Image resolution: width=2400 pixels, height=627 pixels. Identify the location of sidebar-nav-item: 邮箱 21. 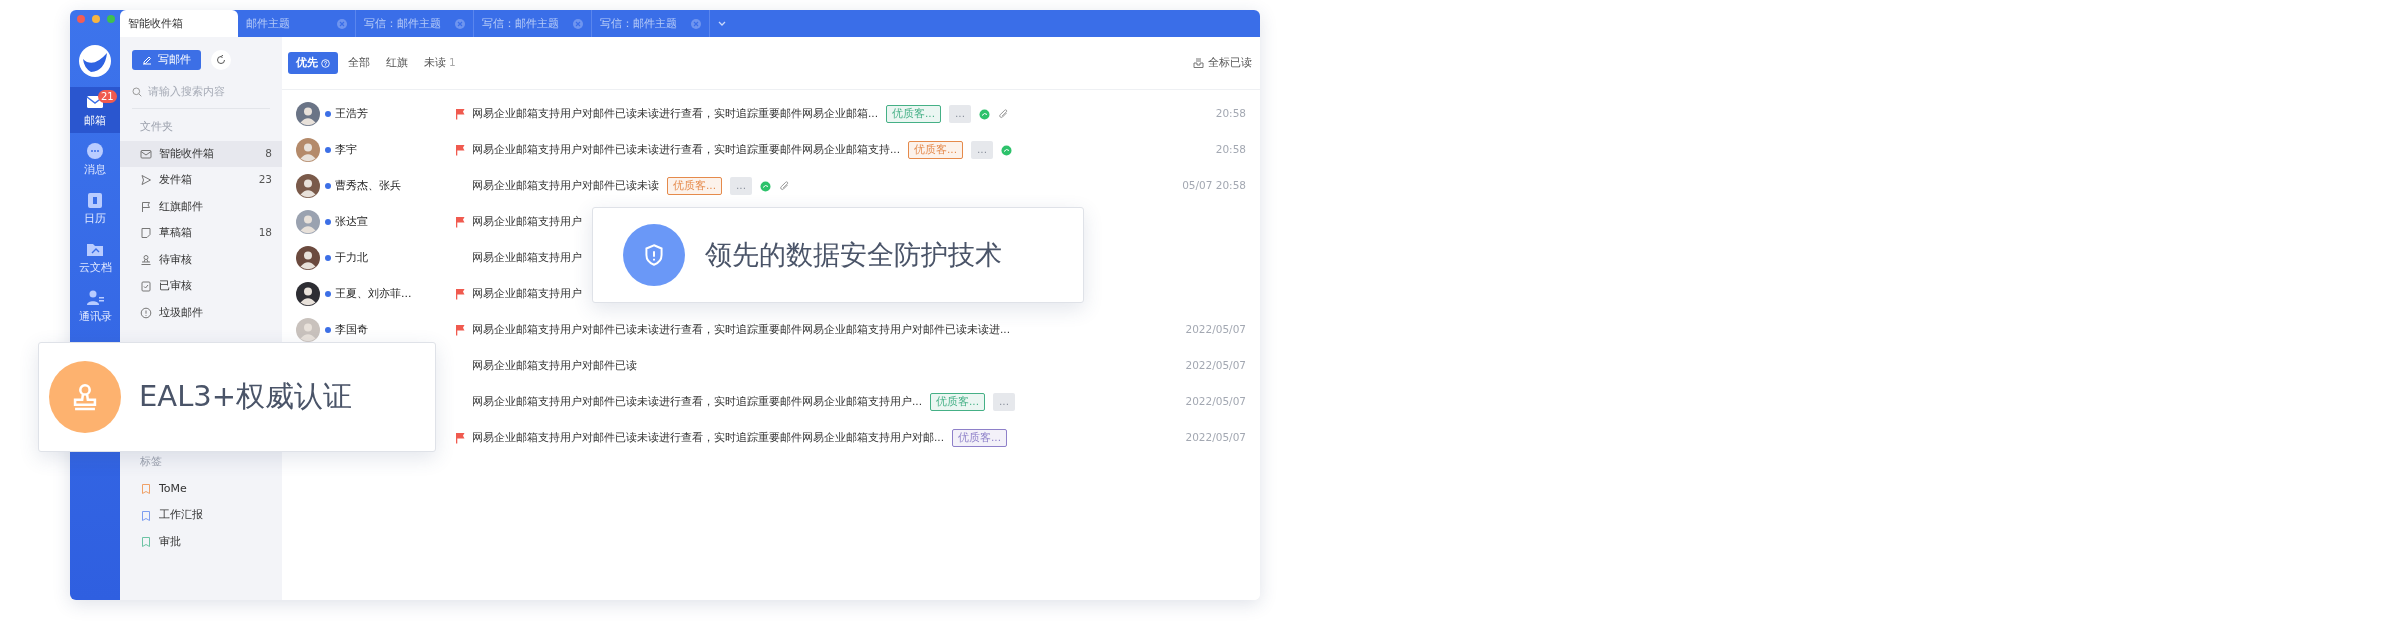
(95, 110).